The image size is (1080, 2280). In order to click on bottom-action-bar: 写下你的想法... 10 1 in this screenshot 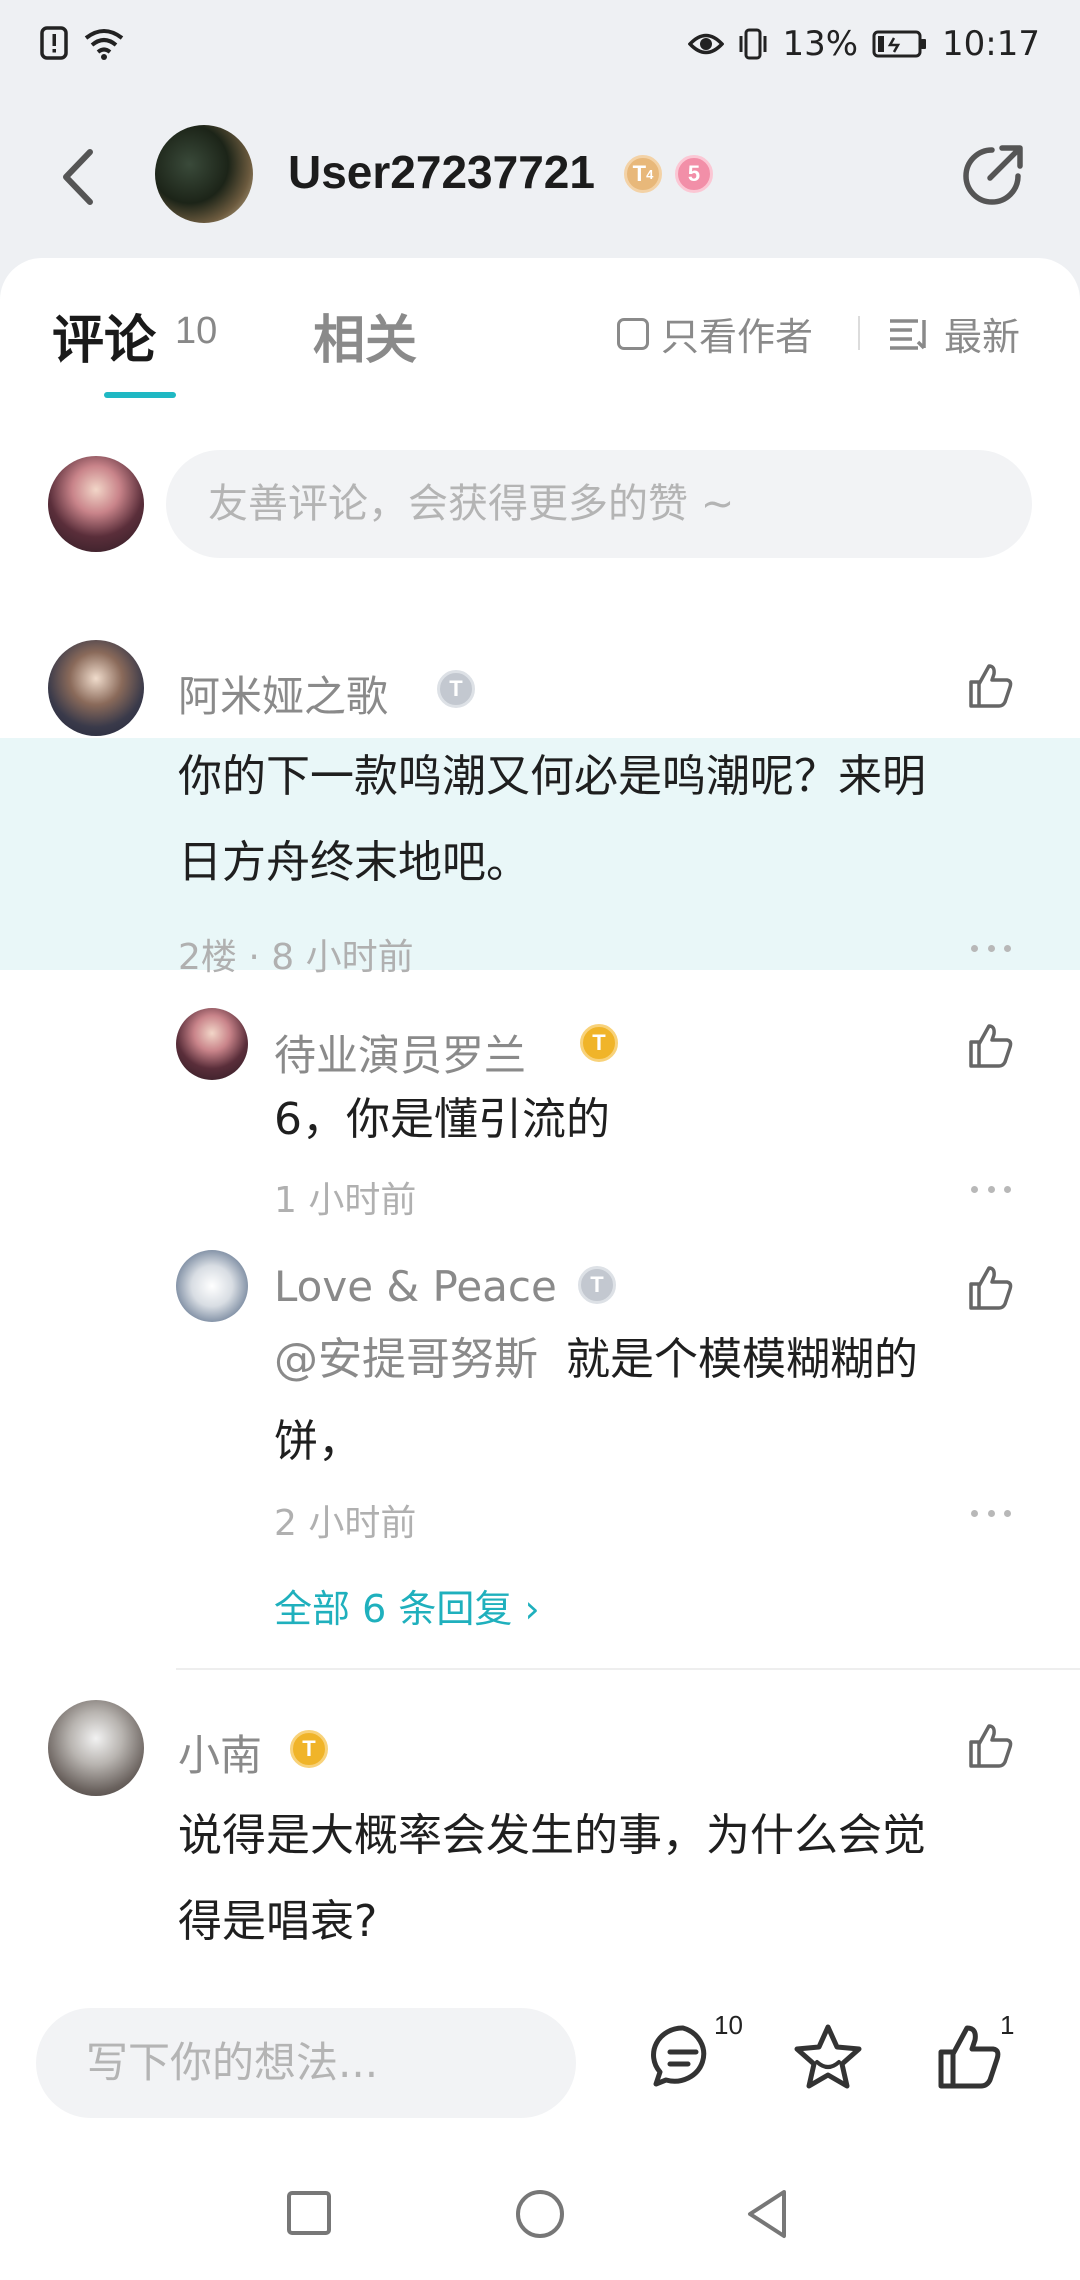, I will do `click(540, 2060)`.